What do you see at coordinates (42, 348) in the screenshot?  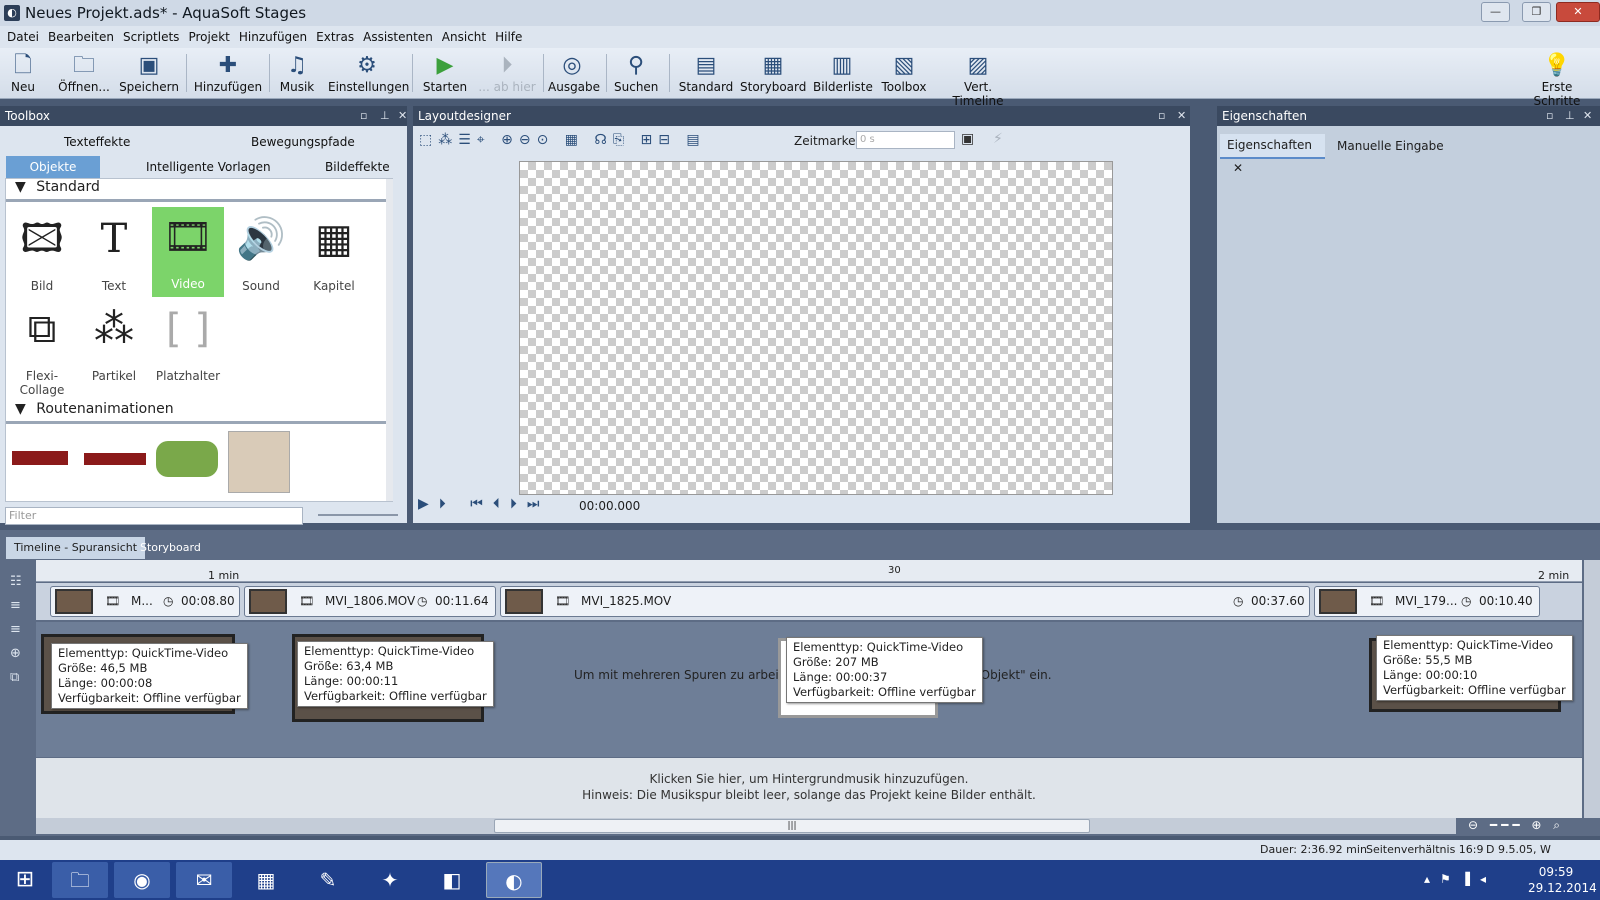 I see `tile-flexi-collage: ⧉ Flexi-Collage` at bounding box center [42, 348].